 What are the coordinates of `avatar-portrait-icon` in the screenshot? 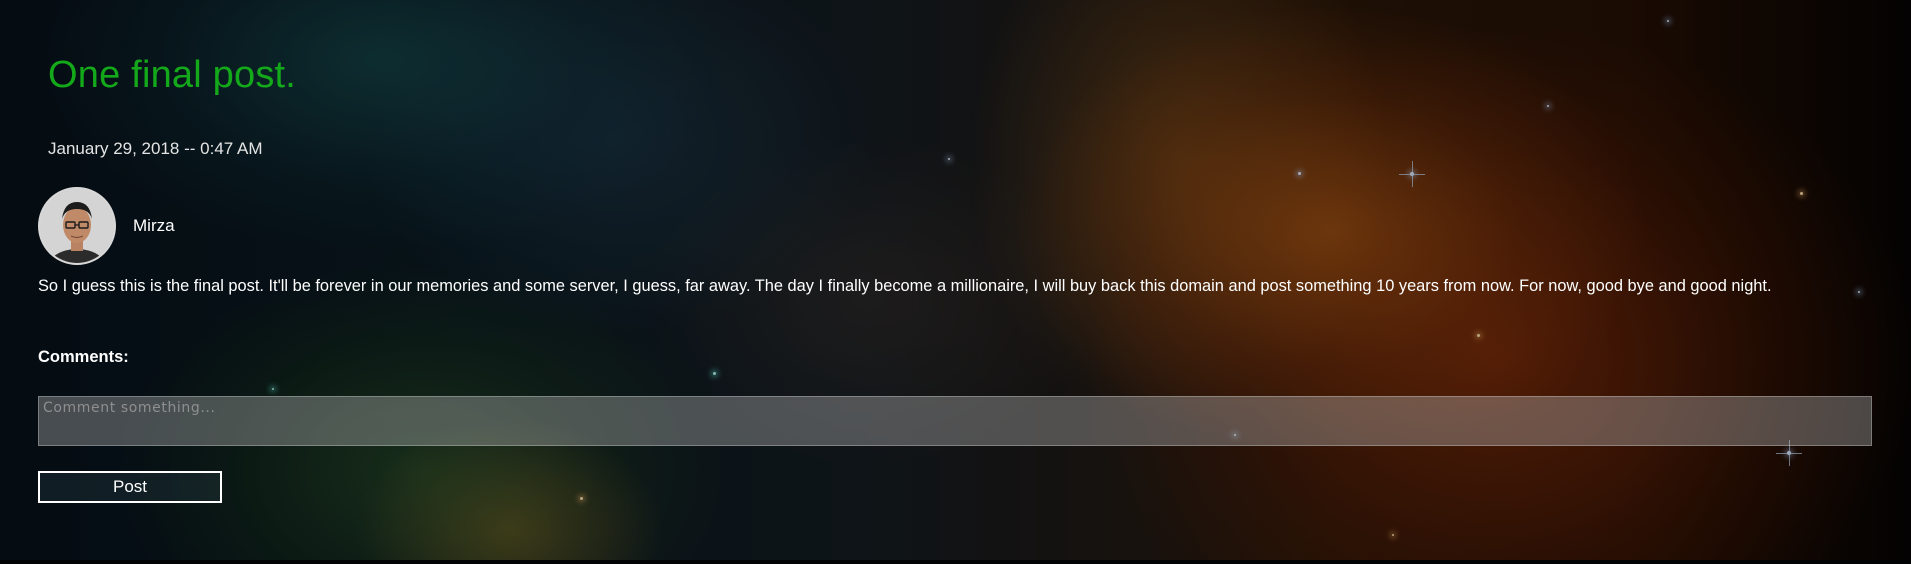 It's located at (77, 226).